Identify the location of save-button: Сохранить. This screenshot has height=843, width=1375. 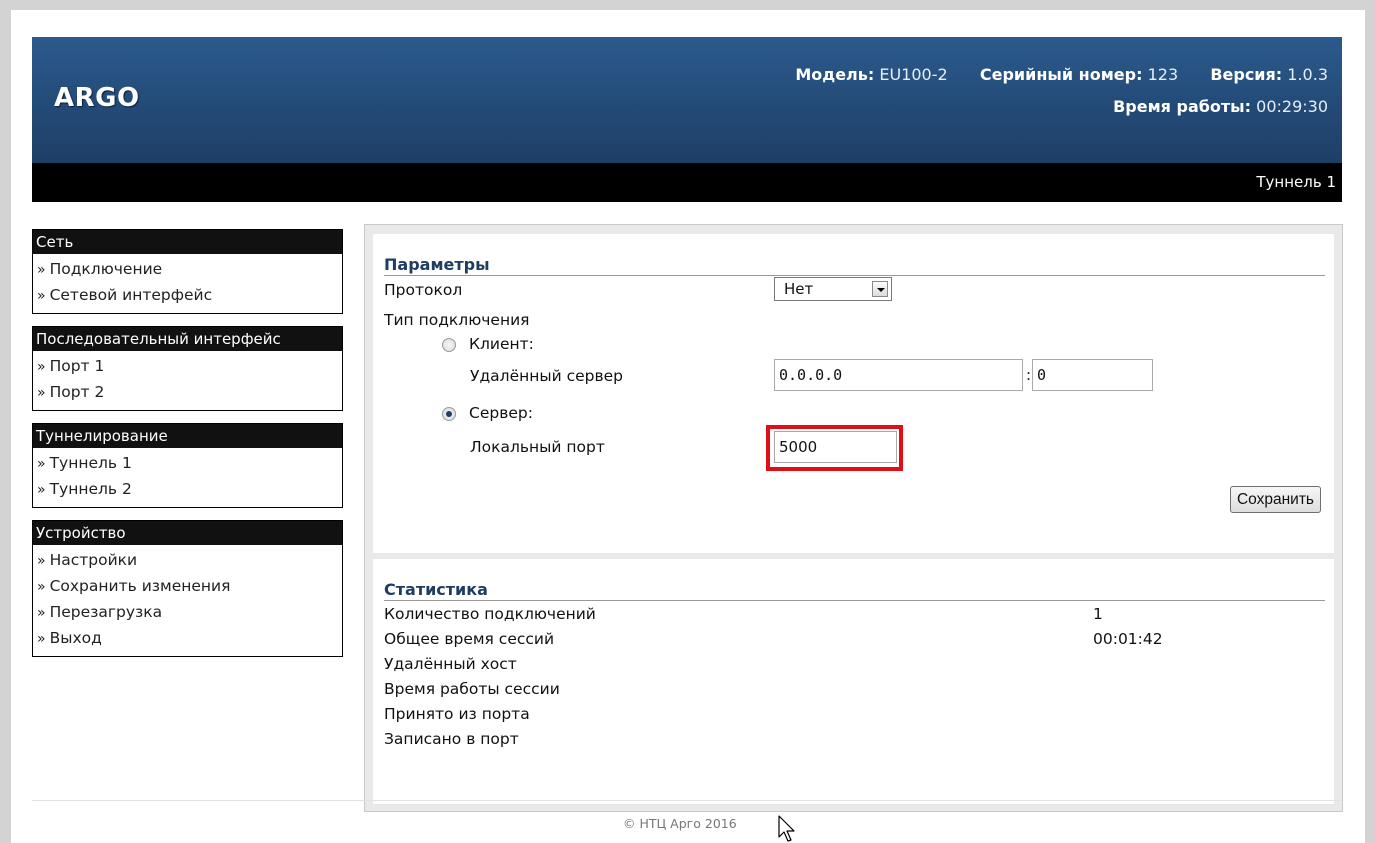
(1275, 499).